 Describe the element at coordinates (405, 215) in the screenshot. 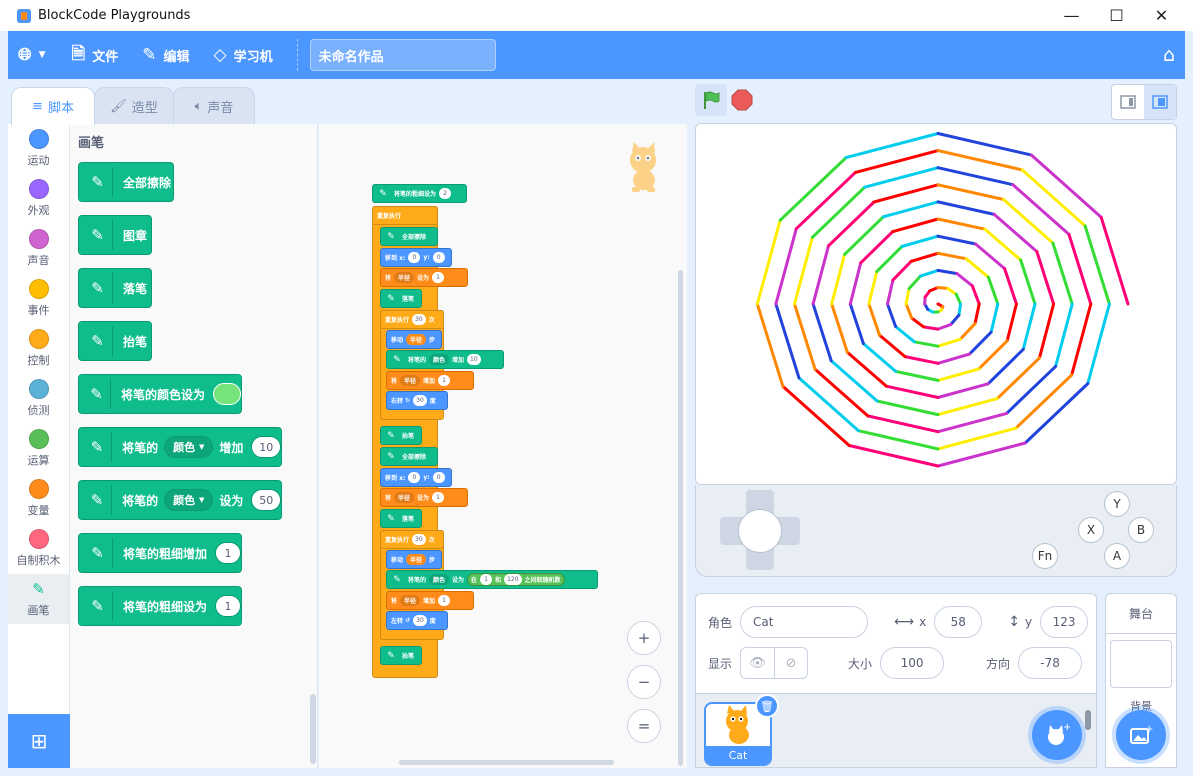

I see `script-forever: 重复执行` at that location.